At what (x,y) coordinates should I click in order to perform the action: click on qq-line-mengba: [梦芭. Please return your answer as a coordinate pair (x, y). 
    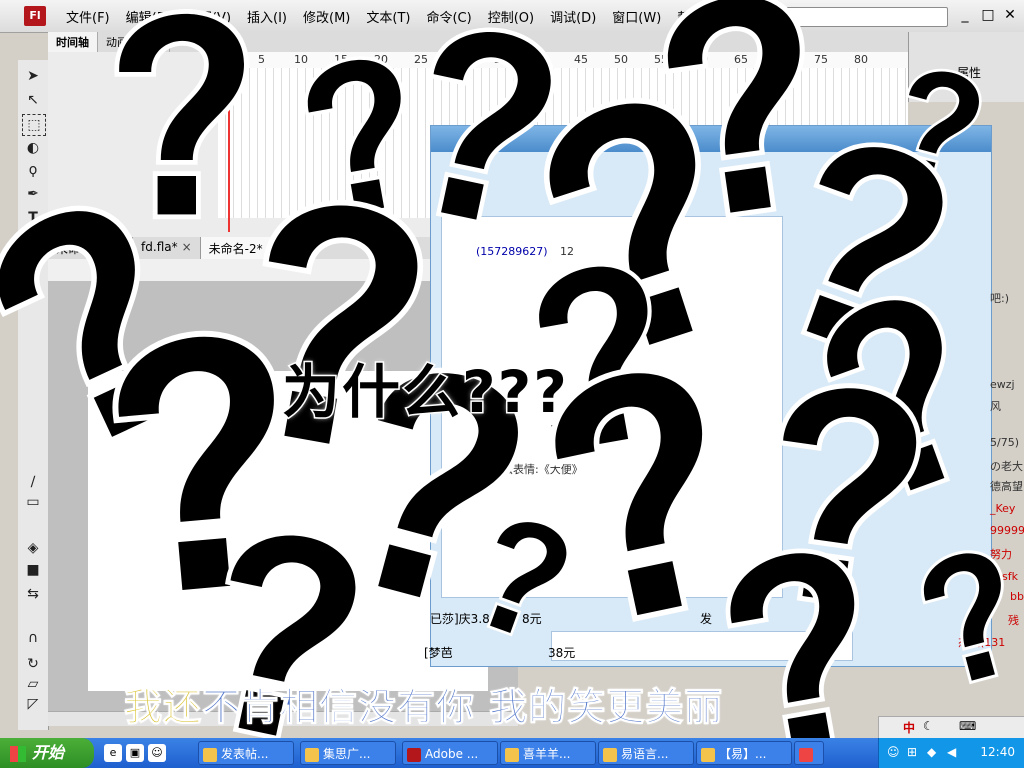
    Looking at the image, I should click on (438, 653).